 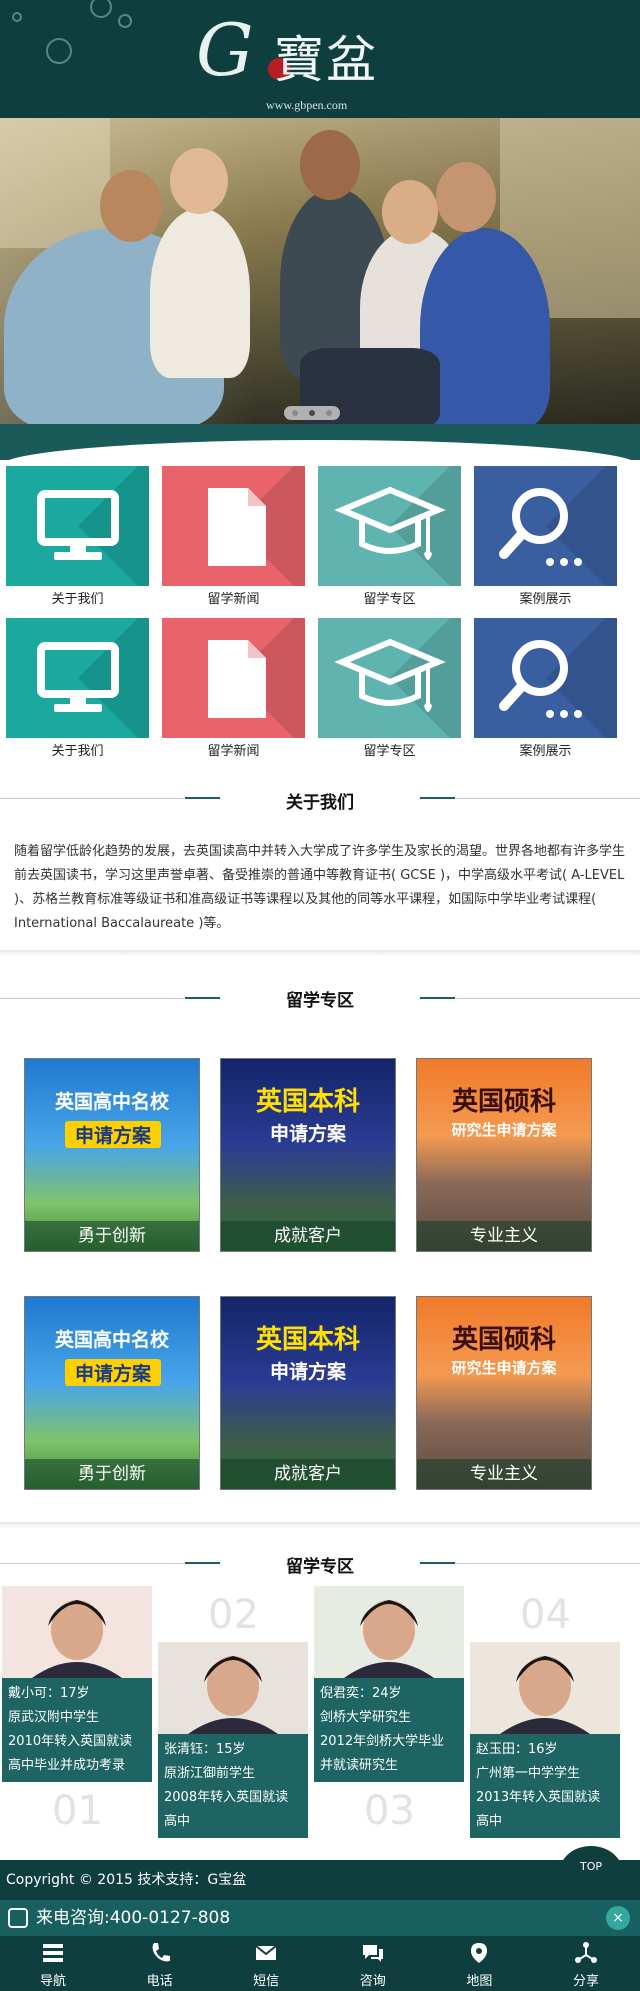 I want to click on nav-item-phone: 电话, so click(x=160, y=1963).